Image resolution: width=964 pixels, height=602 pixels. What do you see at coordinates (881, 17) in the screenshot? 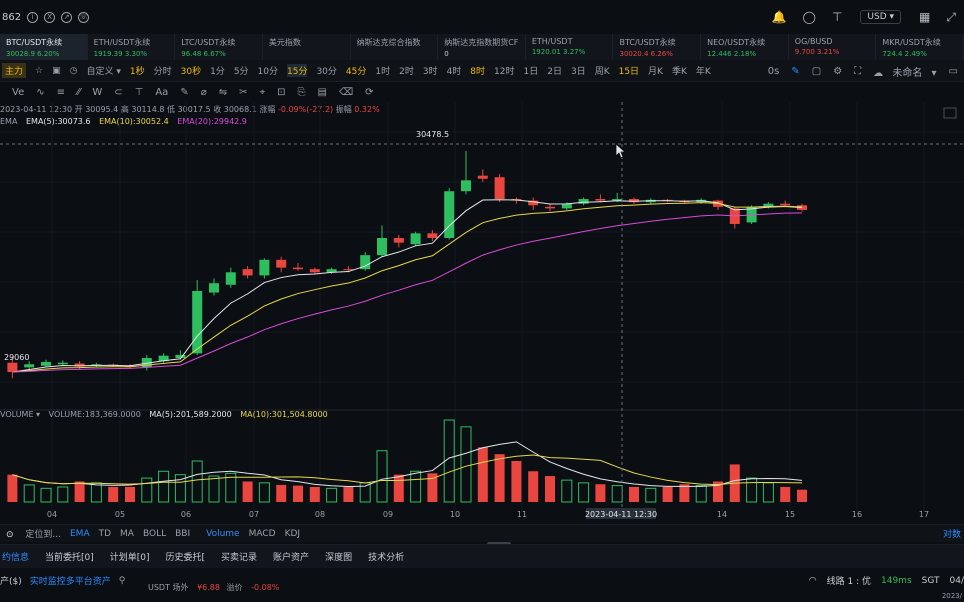
I see `currency-select: USD ▾` at bounding box center [881, 17].